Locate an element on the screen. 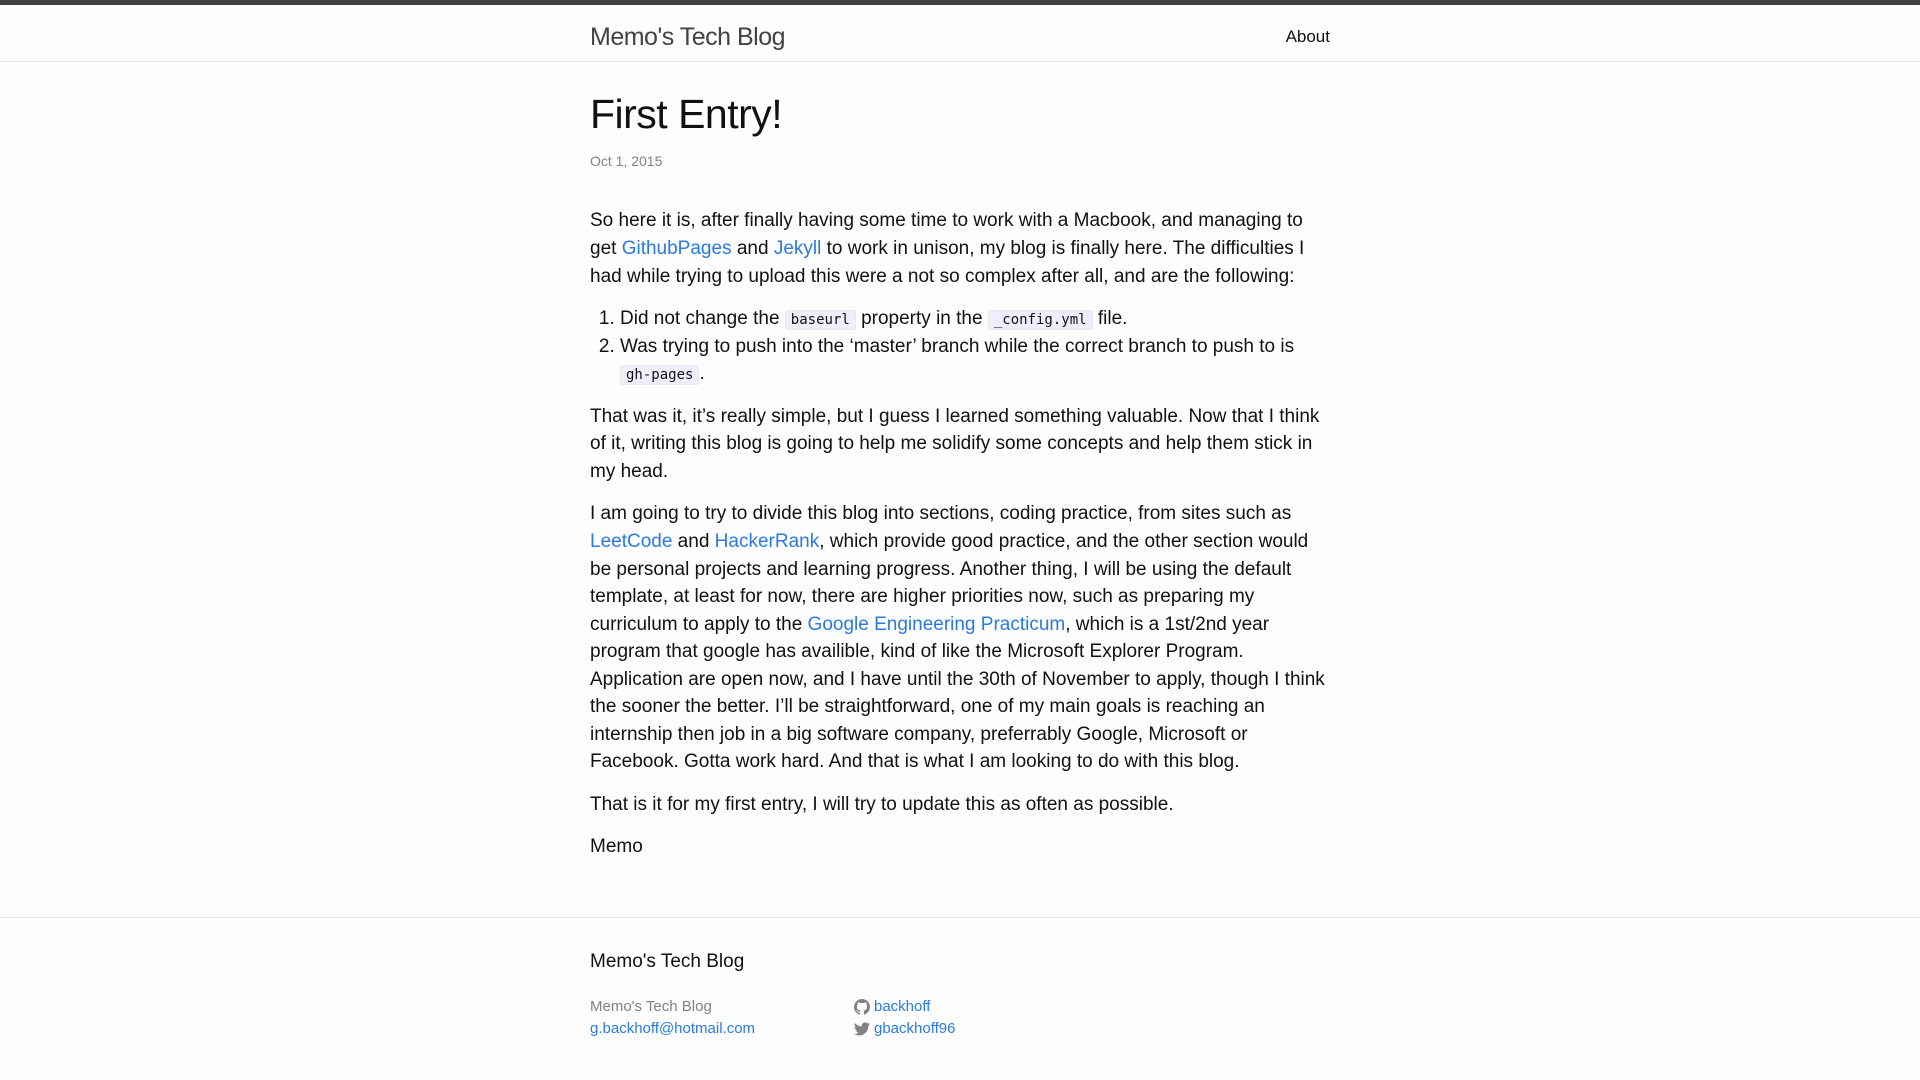 Image resolution: width=1920 pixels, height=1080 pixels. site-nav: About is located at coordinates (1308, 37).